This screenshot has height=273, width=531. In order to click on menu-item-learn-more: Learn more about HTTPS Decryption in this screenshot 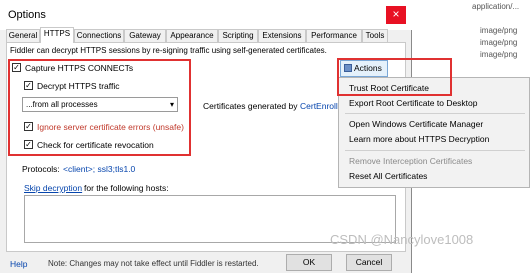, I will do `click(419, 139)`.